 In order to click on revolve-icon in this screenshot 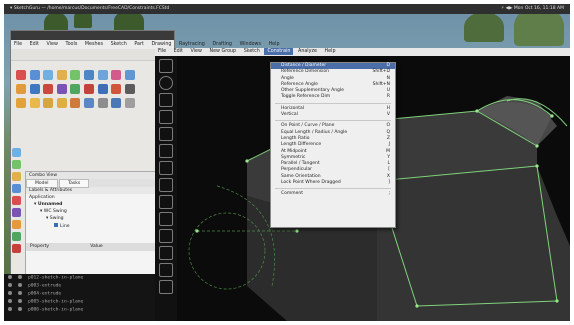, I will do `click(34, 89)`.